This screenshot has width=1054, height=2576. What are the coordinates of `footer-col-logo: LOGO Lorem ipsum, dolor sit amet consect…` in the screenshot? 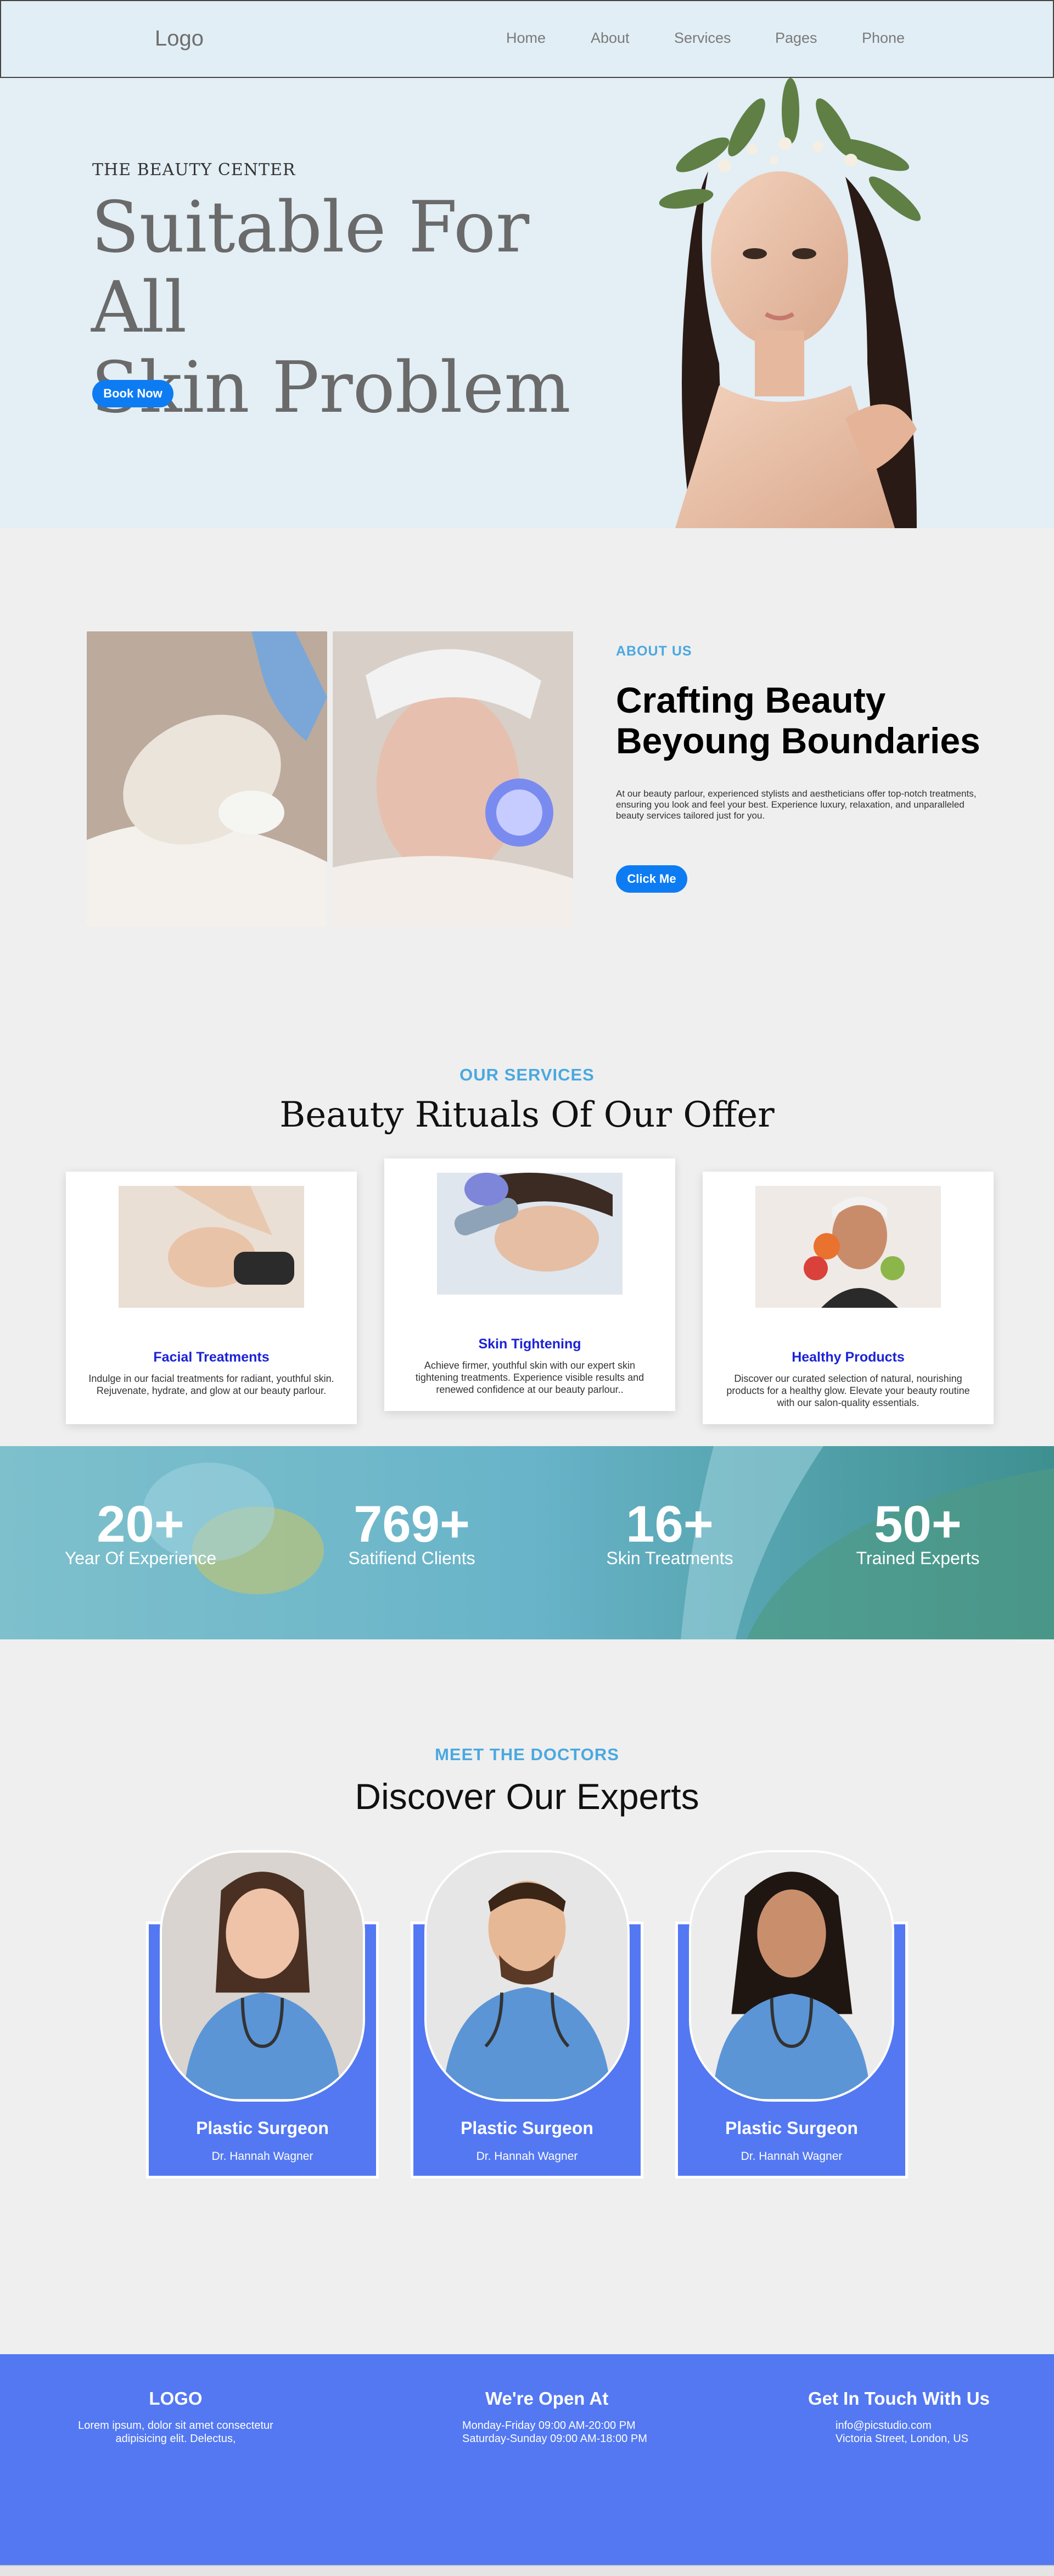 It's located at (175, 2417).